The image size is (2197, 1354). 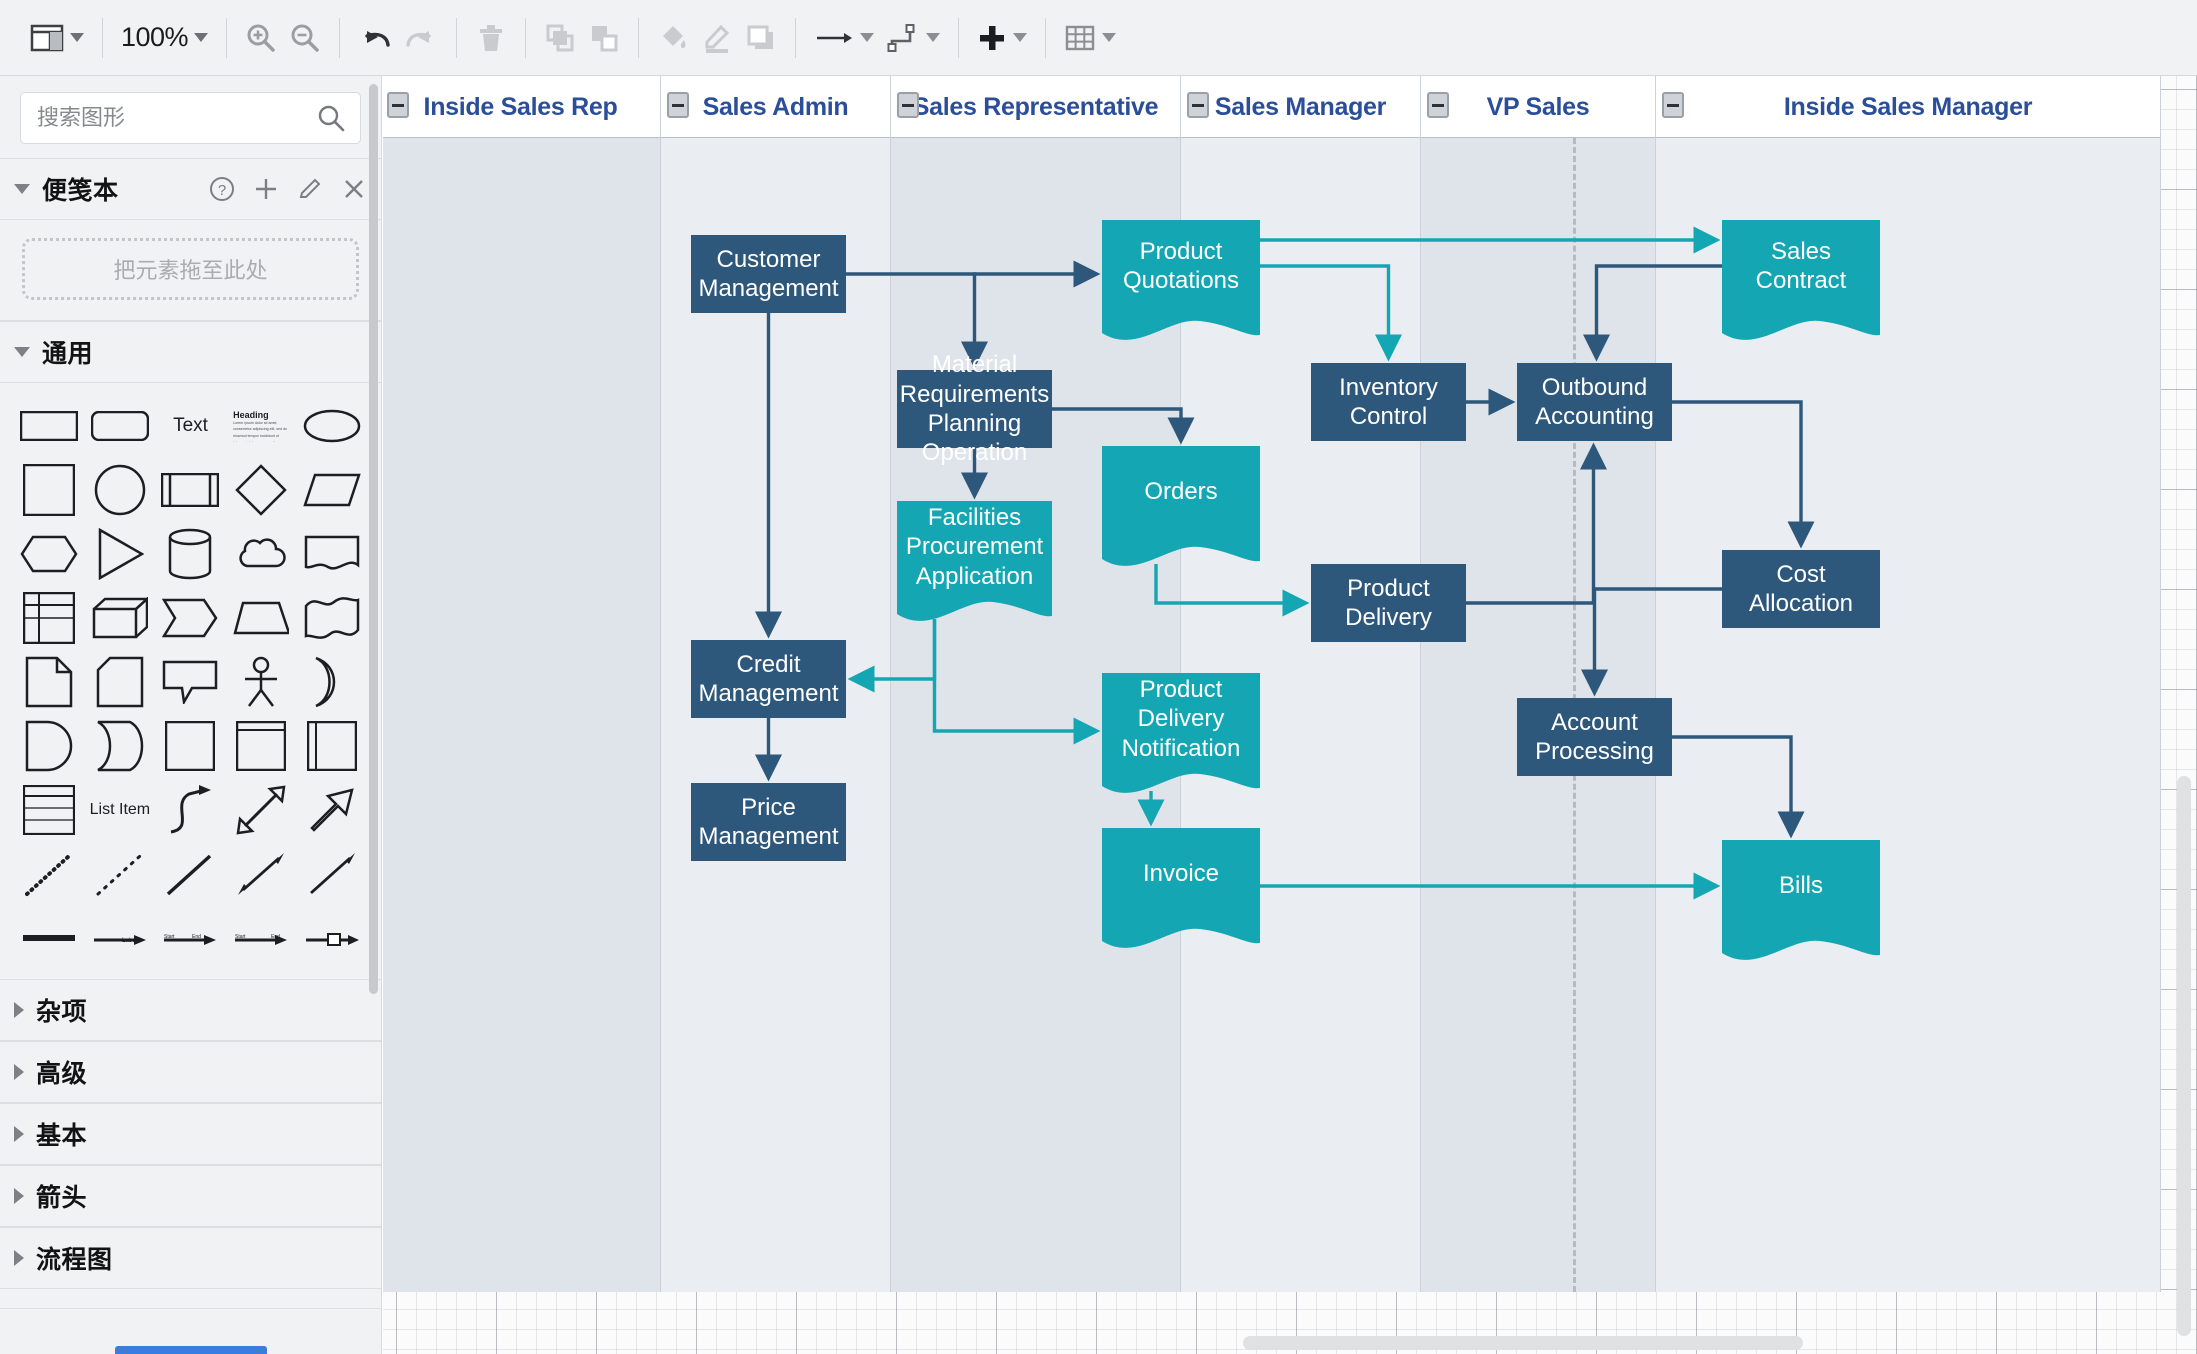 What do you see at coordinates (190, 490) in the screenshot?
I see `shape-process` at bounding box center [190, 490].